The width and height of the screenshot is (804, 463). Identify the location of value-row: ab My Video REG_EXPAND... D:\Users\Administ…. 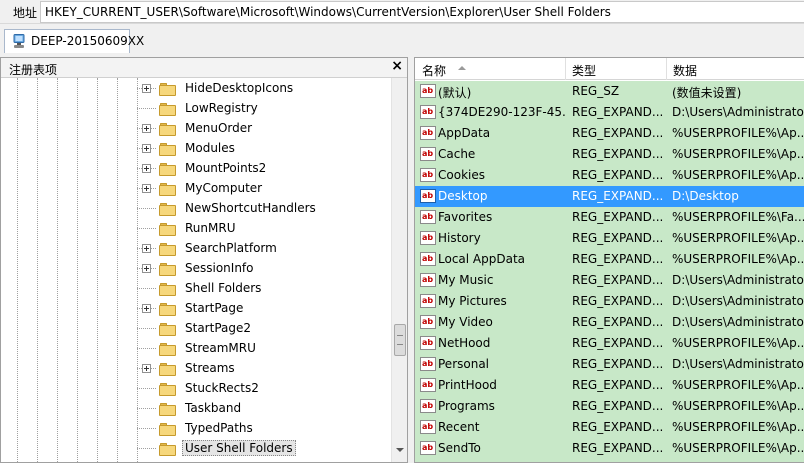
(609, 322).